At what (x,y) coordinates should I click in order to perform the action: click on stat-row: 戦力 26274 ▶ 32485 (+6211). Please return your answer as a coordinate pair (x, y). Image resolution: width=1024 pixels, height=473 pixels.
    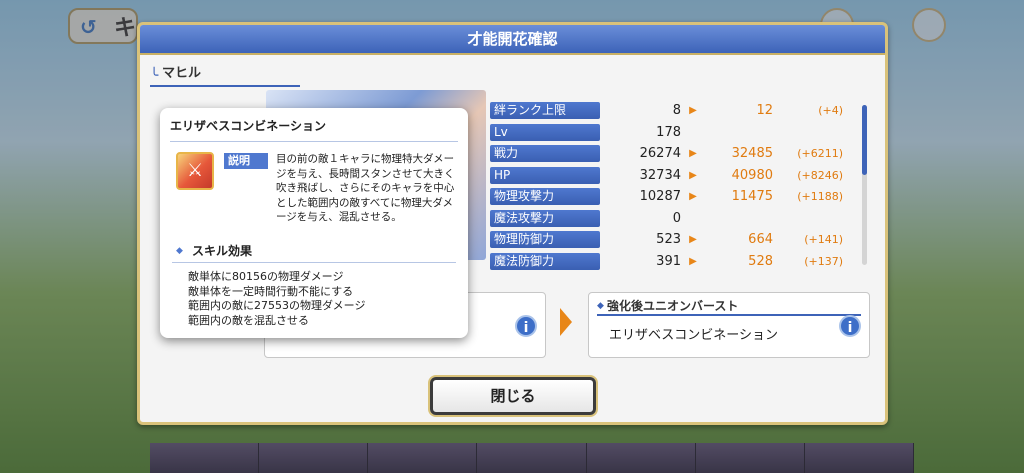
    Looking at the image, I should click on (670, 154).